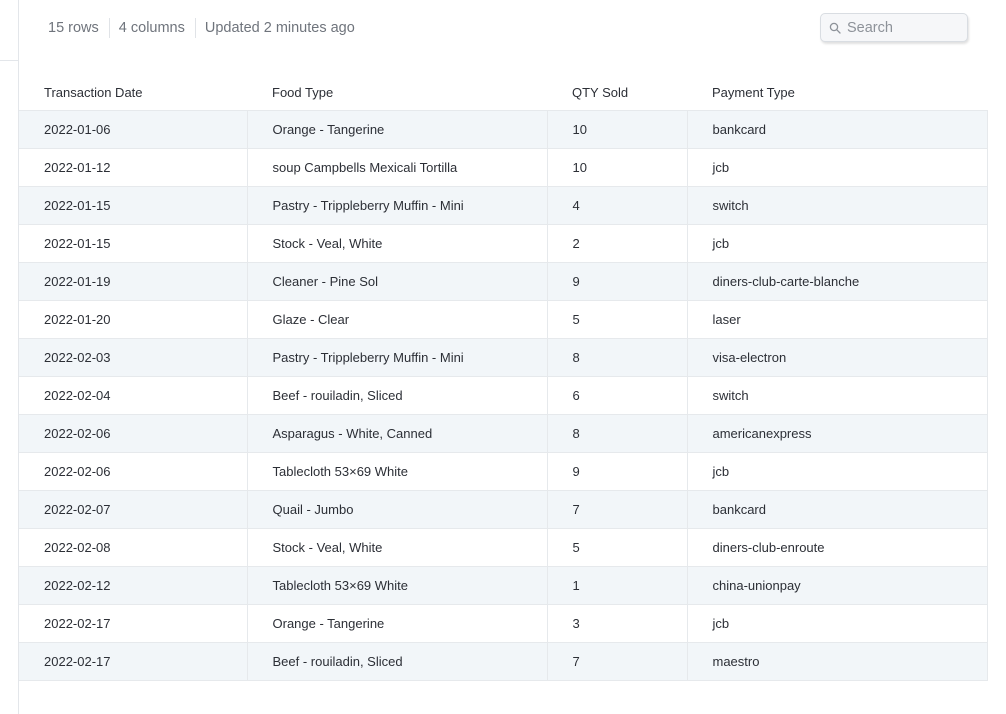  What do you see at coordinates (79, 28) in the screenshot?
I see `row-count: 15 rows` at bounding box center [79, 28].